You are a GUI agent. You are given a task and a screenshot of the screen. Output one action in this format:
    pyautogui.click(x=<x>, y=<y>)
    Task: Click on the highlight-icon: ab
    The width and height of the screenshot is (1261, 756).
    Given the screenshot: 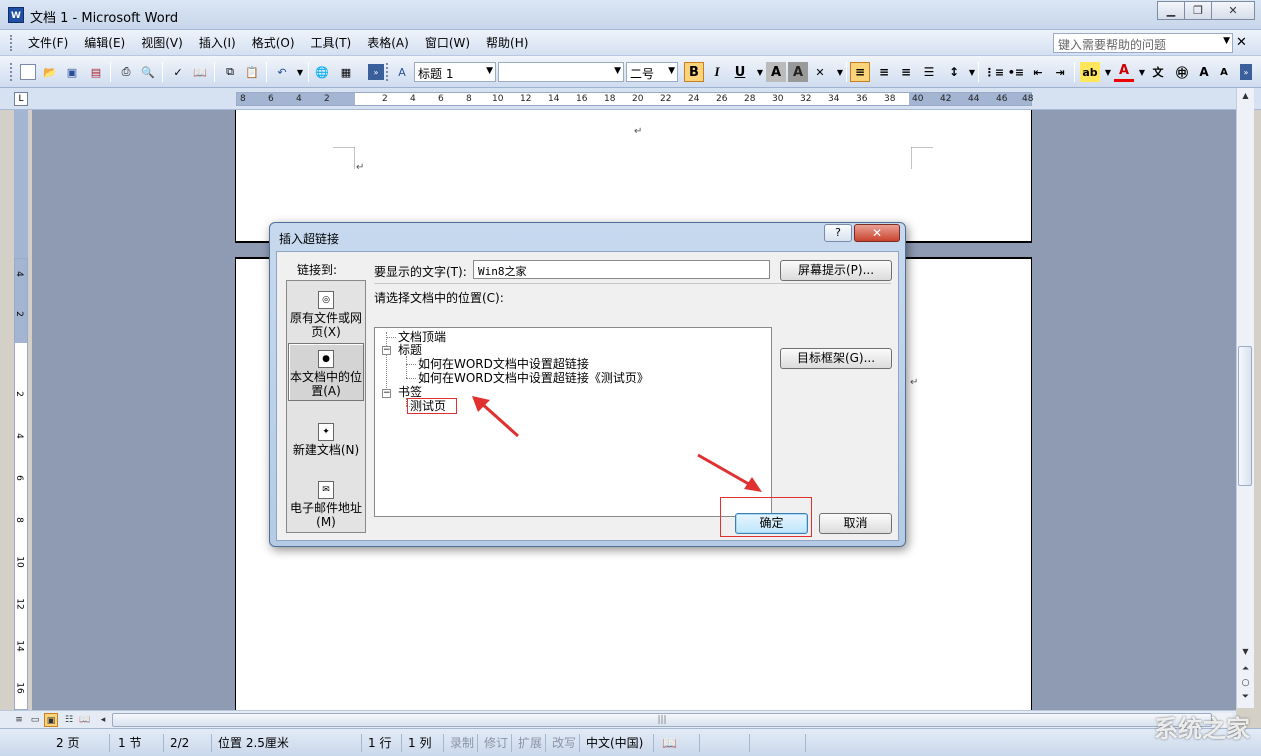 What is the action you would take?
    pyautogui.click(x=1090, y=72)
    